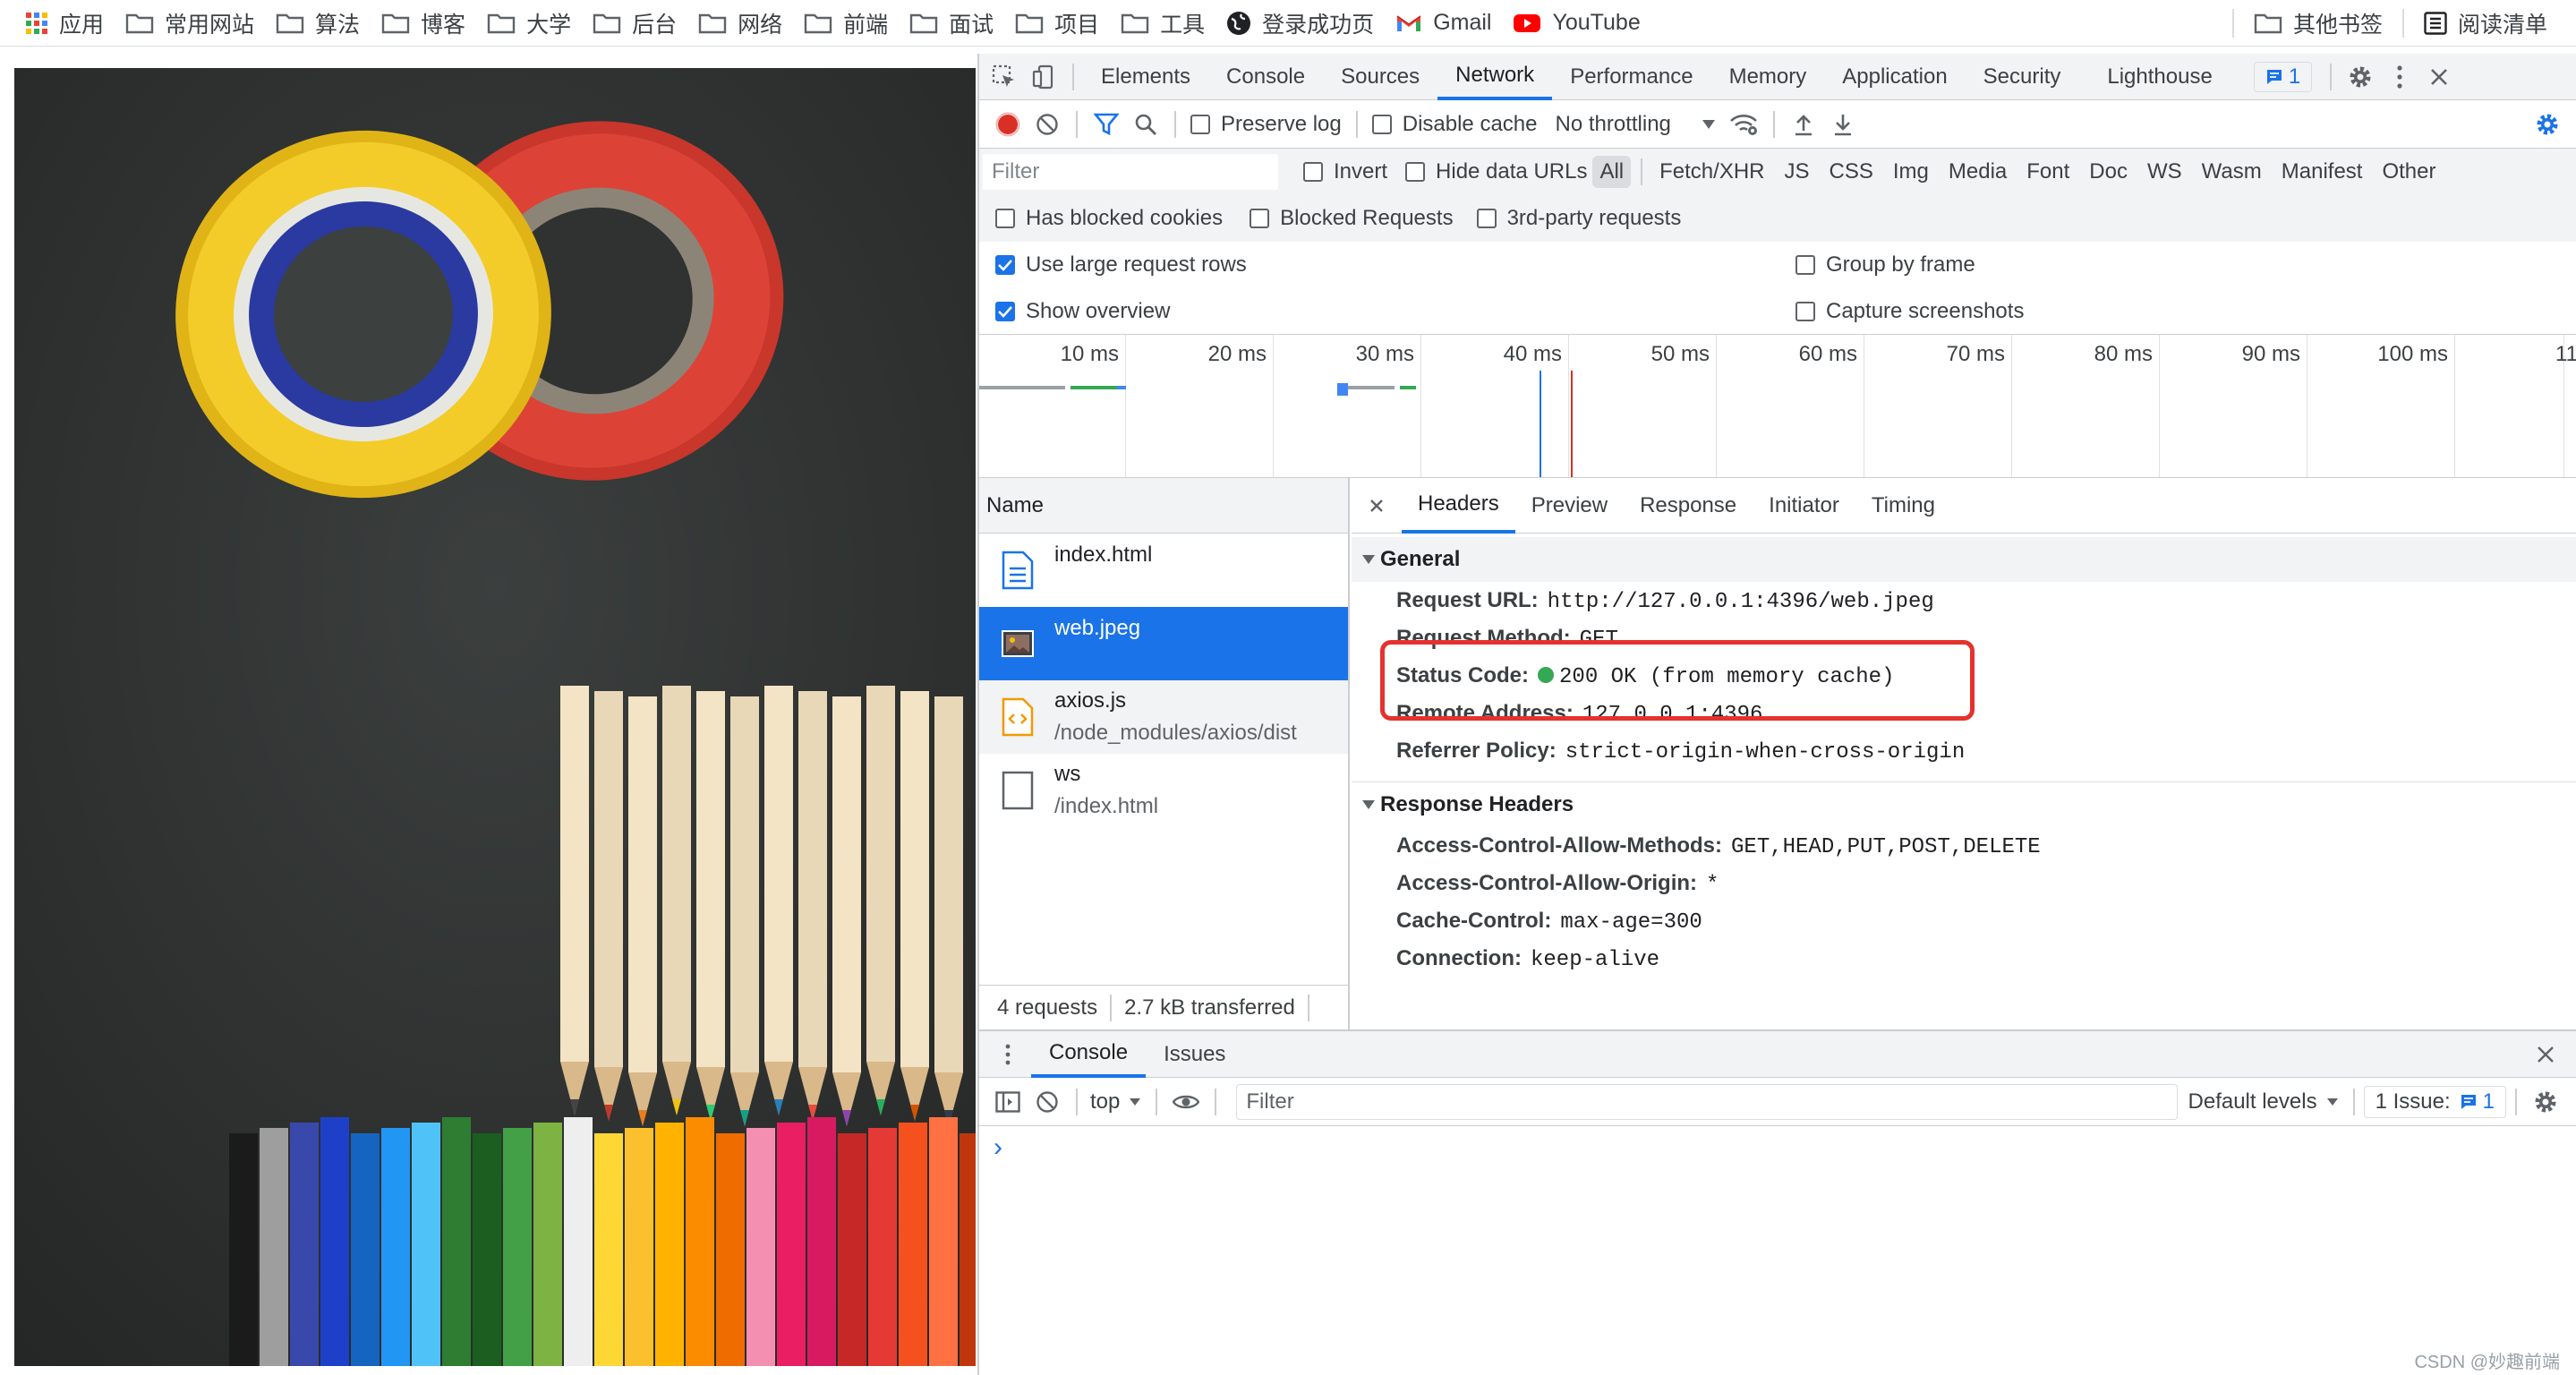 The width and height of the screenshot is (2576, 1375). I want to click on console-issues-button: 1 Issue: 1, so click(2434, 1101).